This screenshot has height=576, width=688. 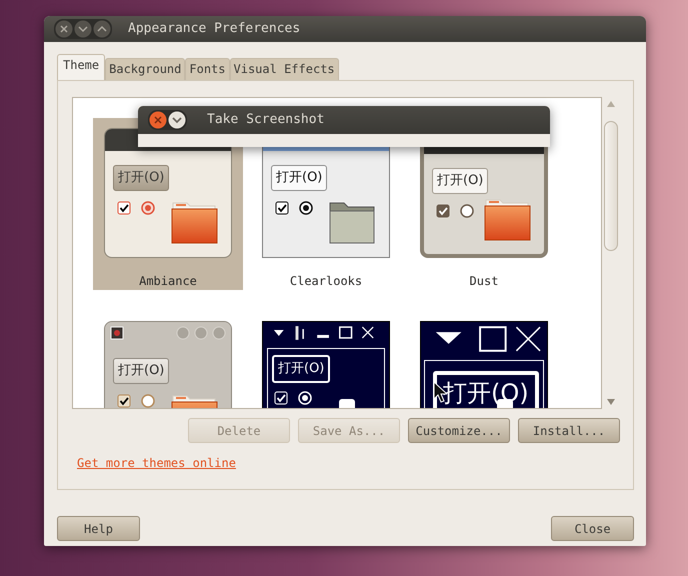 What do you see at coordinates (214, 29) in the screenshot?
I see `window-title: Appearance Preferences` at bounding box center [214, 29].